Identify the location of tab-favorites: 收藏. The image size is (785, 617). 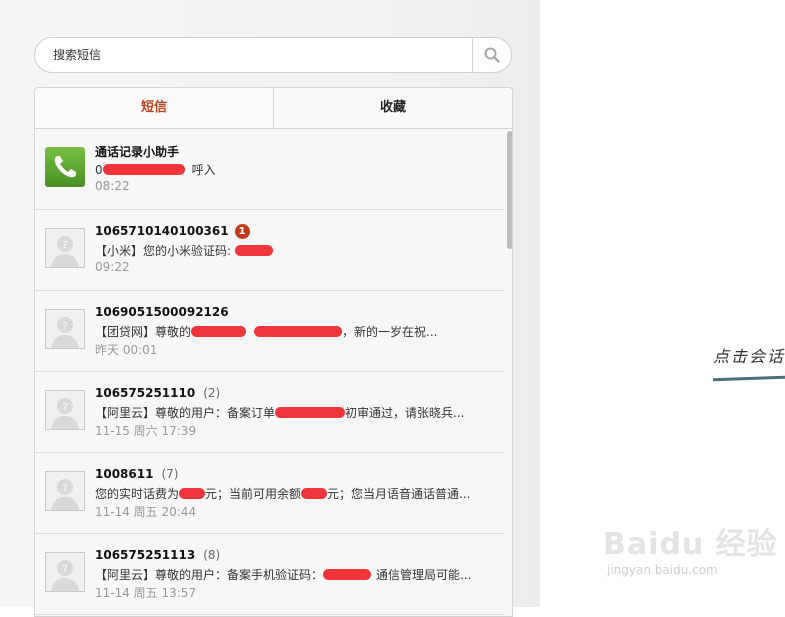
(392, 108).